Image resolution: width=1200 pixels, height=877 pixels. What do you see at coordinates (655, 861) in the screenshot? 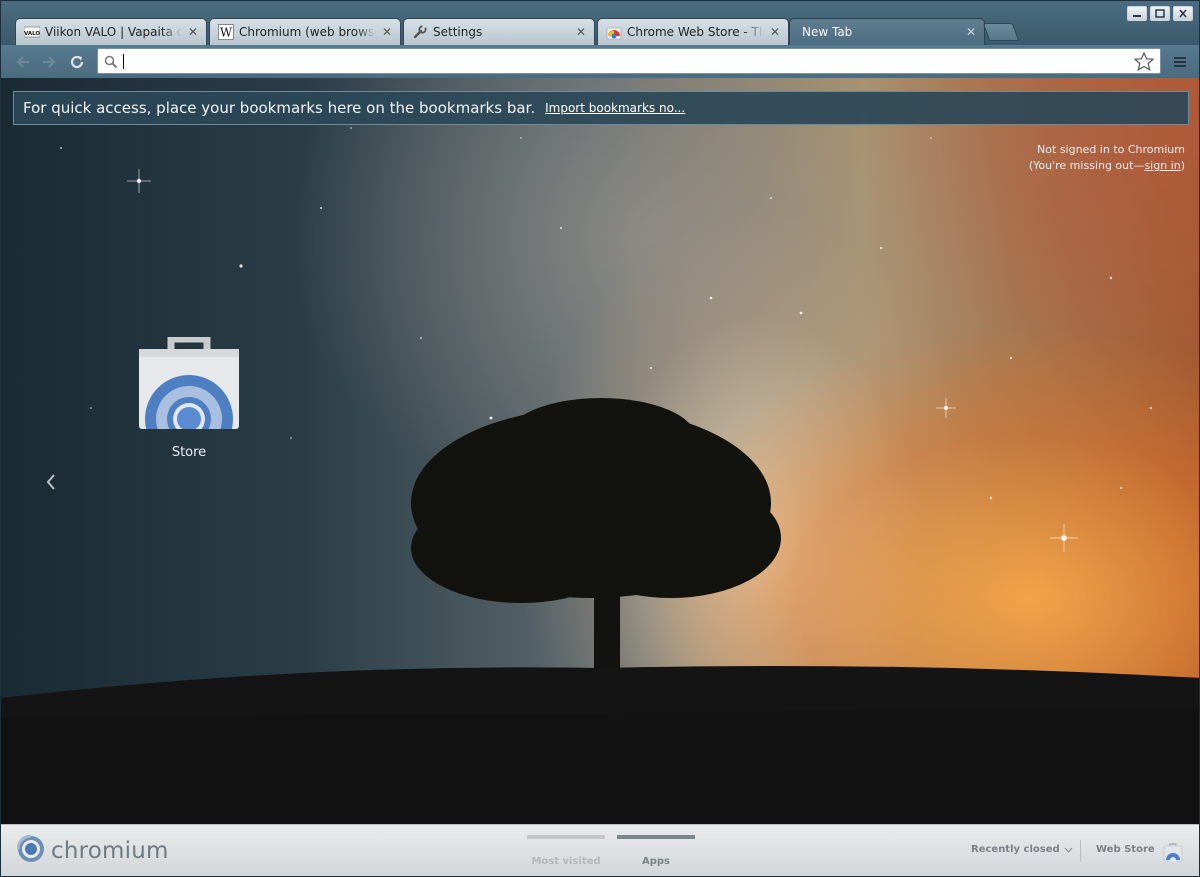
I see `page-switcher-label: Apps` at bounding box center [655, 861].